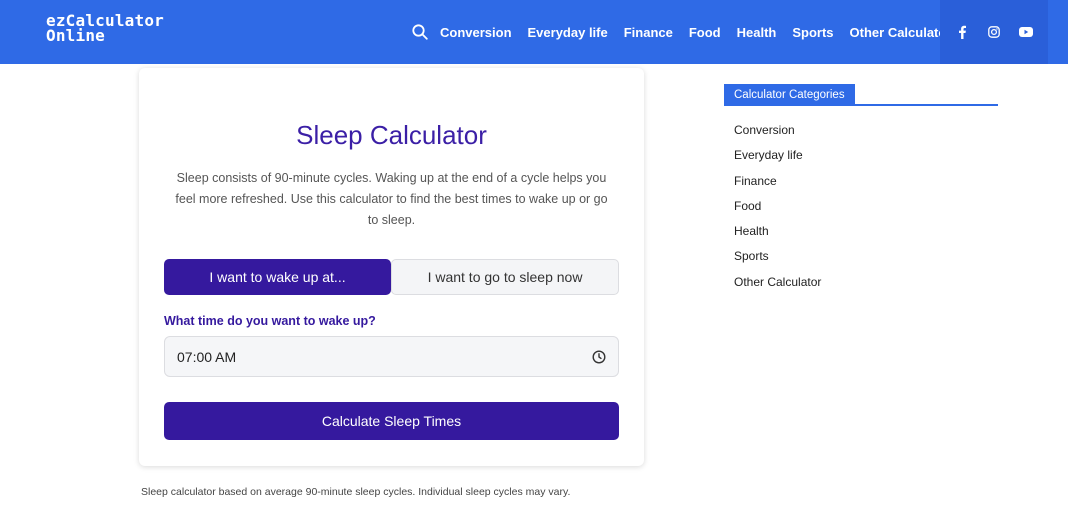 Image resolution: width=1068 pixels, height=527 pixels. Describe the element at coordinates (476, 32) in the screenshot. I see `nav-item-conversion: Conversion` at that location.